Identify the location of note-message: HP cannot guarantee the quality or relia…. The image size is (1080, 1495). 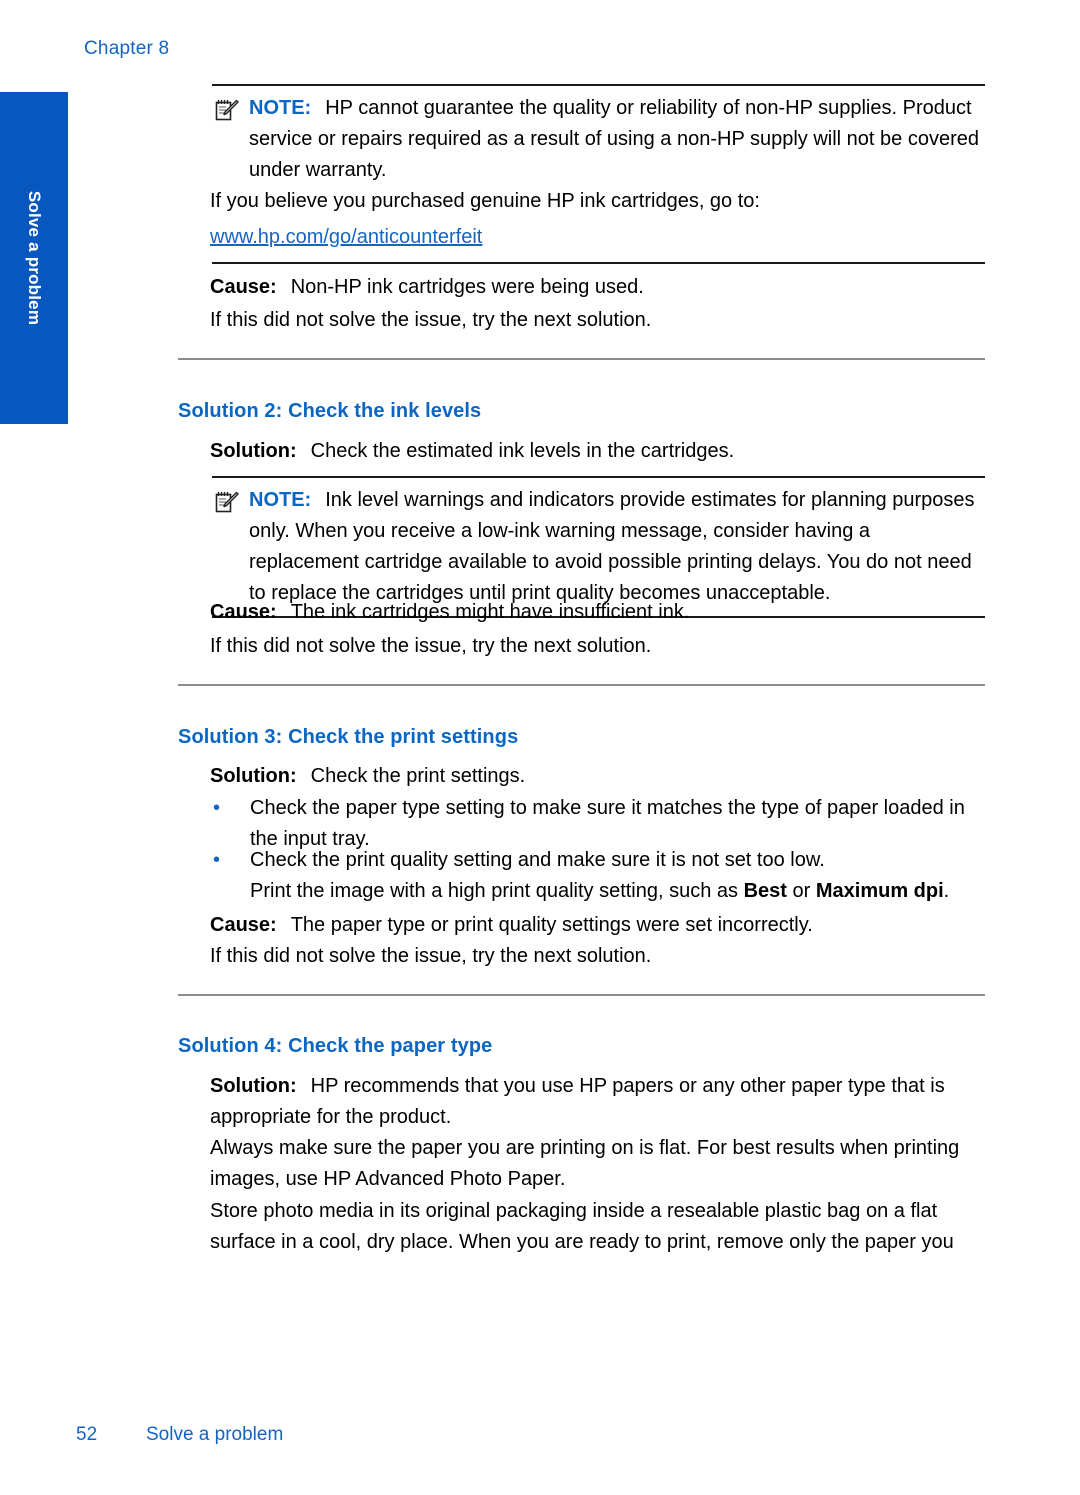
(614, 139).